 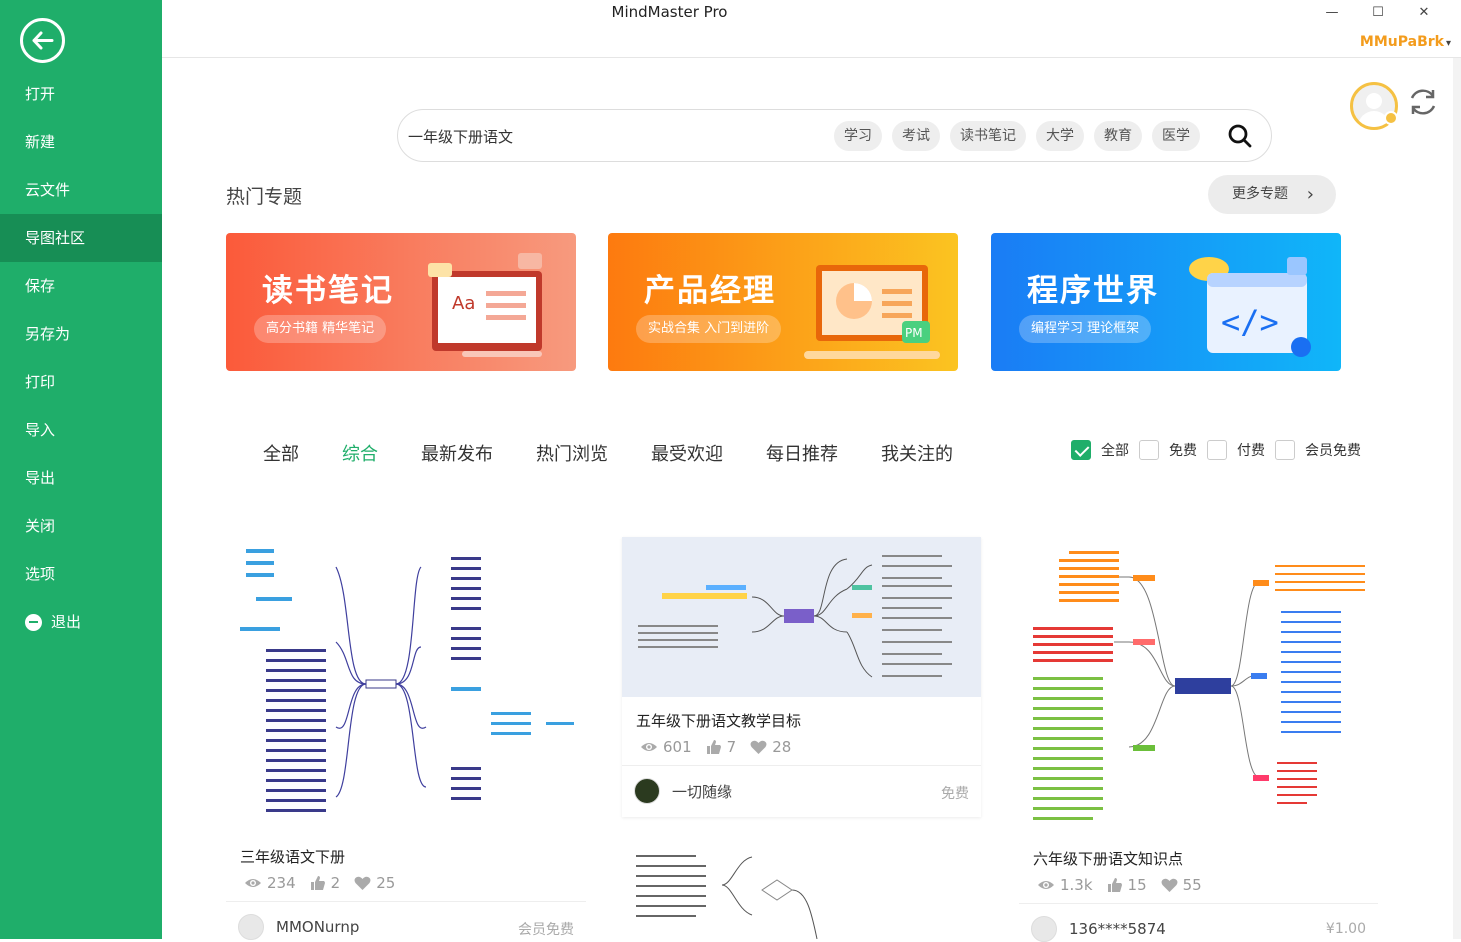 What do you see at coordinates (1250, 307) in the screenshot?
I see `code-window-illustration-icon: </>` at bounding box center [1250, 307].